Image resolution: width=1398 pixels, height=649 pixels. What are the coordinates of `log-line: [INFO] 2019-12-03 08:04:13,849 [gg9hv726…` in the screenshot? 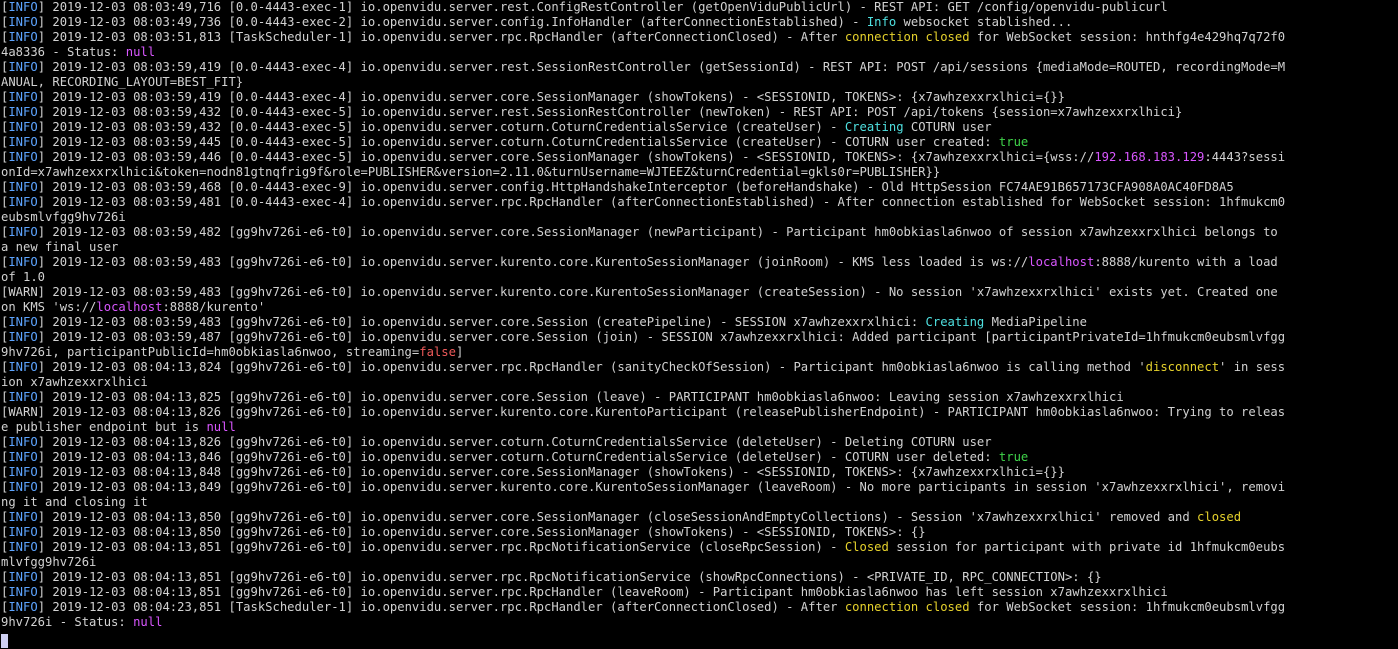 It's located at (699, 487).